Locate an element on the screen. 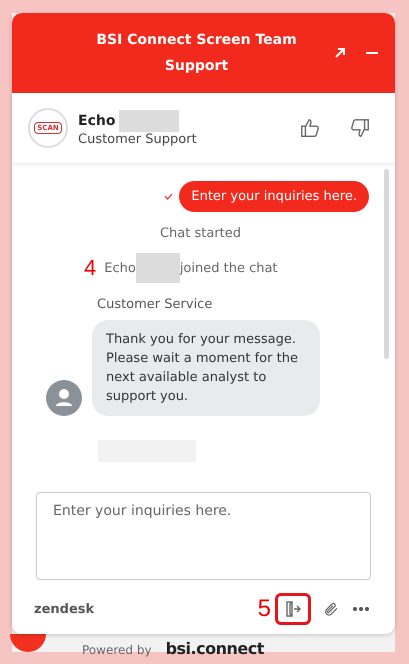  paperclip-icon is located at coordinates (331, 609).